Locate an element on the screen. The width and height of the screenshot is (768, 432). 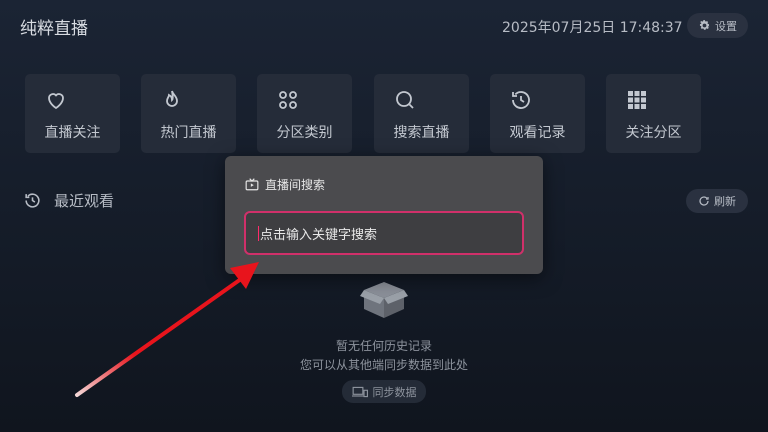
text-caret is located at coordinates (258, 233).